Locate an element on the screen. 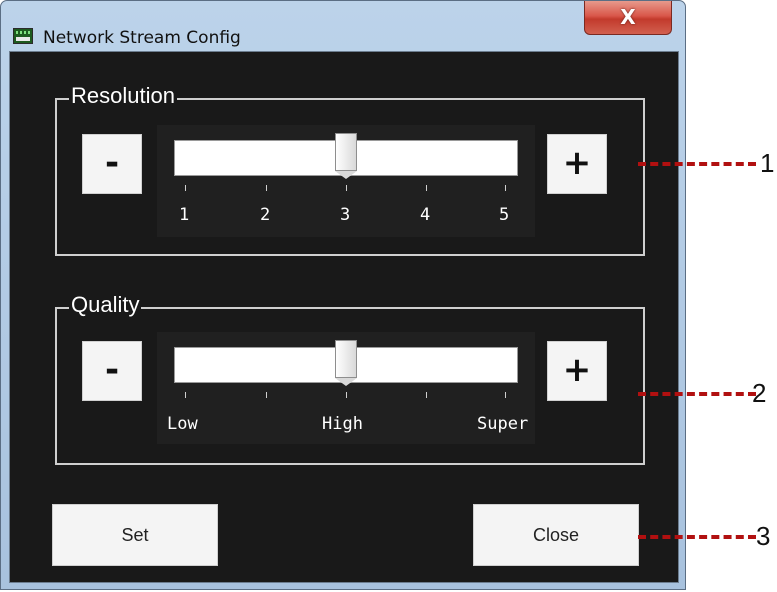 The image size is (777, 592). resolution-tick-label: 4 is located at coordinates (425, 215).